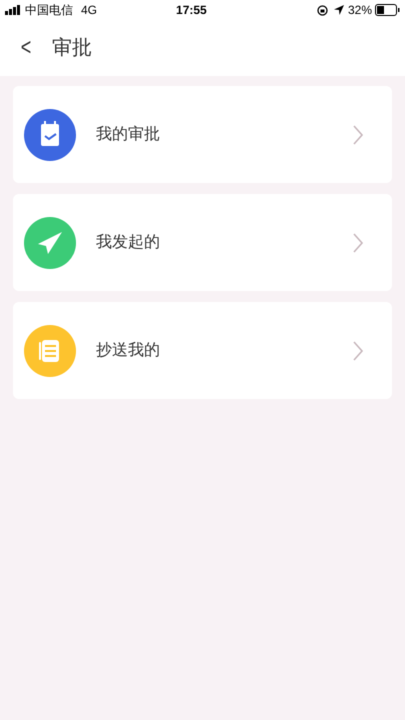 The width and height of the screenshot is (405, 720). Describe the element at coordinates (128, 350) in the screenshot. I see `item-label: 抄送我的` at that location.